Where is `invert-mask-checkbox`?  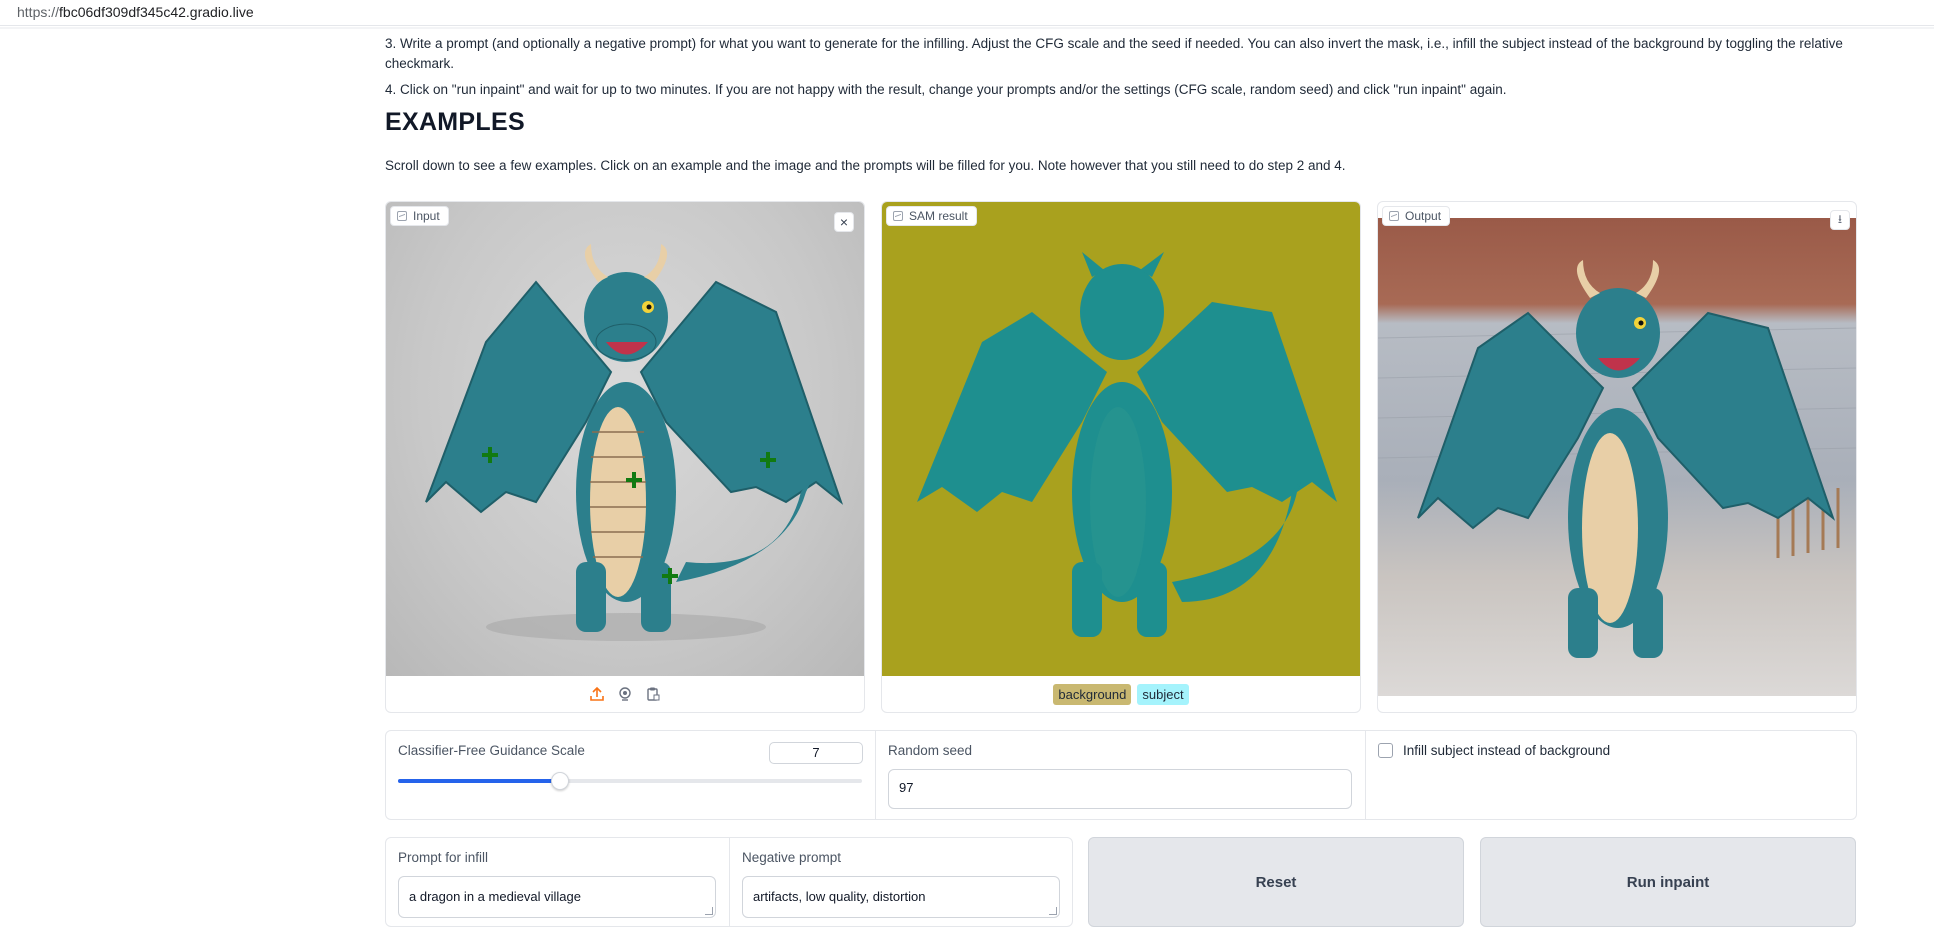
invert-mask-checkbox is located at coordinates (1385, 750).